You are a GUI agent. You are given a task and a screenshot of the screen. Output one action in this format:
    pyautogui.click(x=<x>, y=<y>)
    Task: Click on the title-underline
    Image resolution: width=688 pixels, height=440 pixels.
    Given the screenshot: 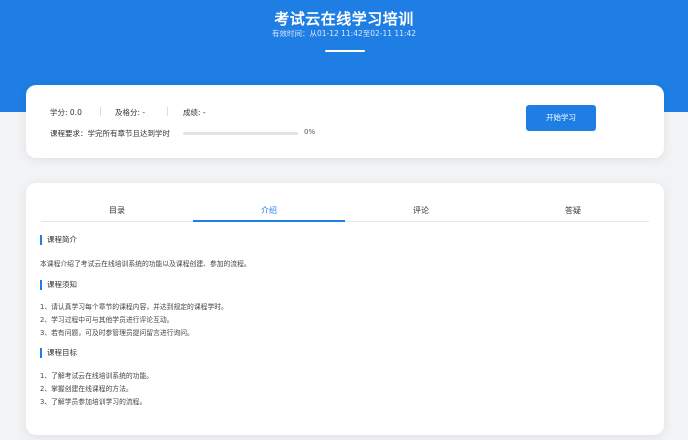 What is the action you would take?
    pyautogui.click(x=345, y=51)
    